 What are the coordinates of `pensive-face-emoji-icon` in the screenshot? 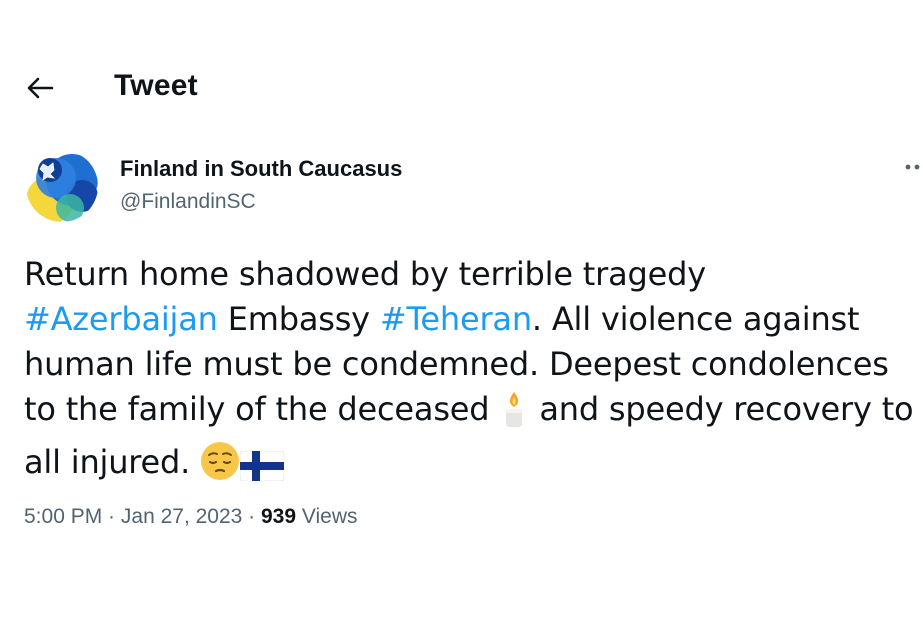 It's located at (220, 467).